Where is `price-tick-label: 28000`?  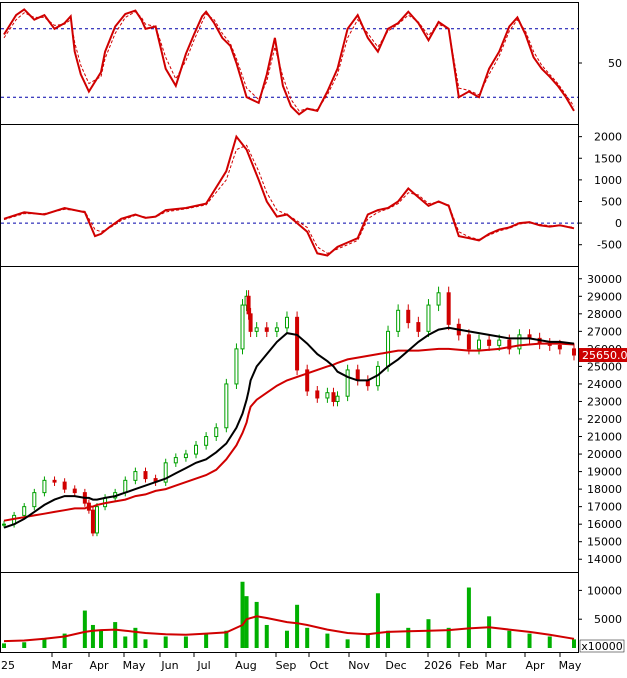
price-tick-label: 28000 is located at coordinates (604, 314).